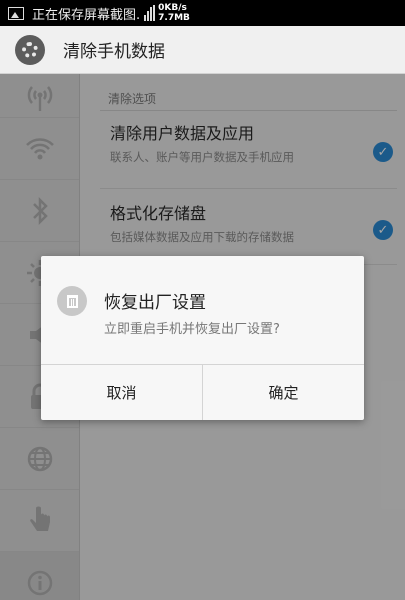 The image size is (405, 600). What do you see at coordinates (155, 303) in the screenshot?
I see `dialog-title: 恢复出厂设置` at bounding box center [155, 303].